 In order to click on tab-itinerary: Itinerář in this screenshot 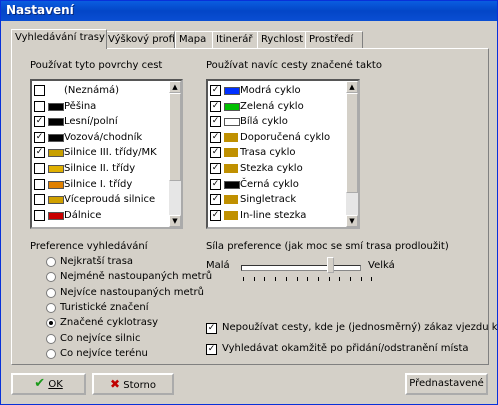, I will do `click(235, 39)`.